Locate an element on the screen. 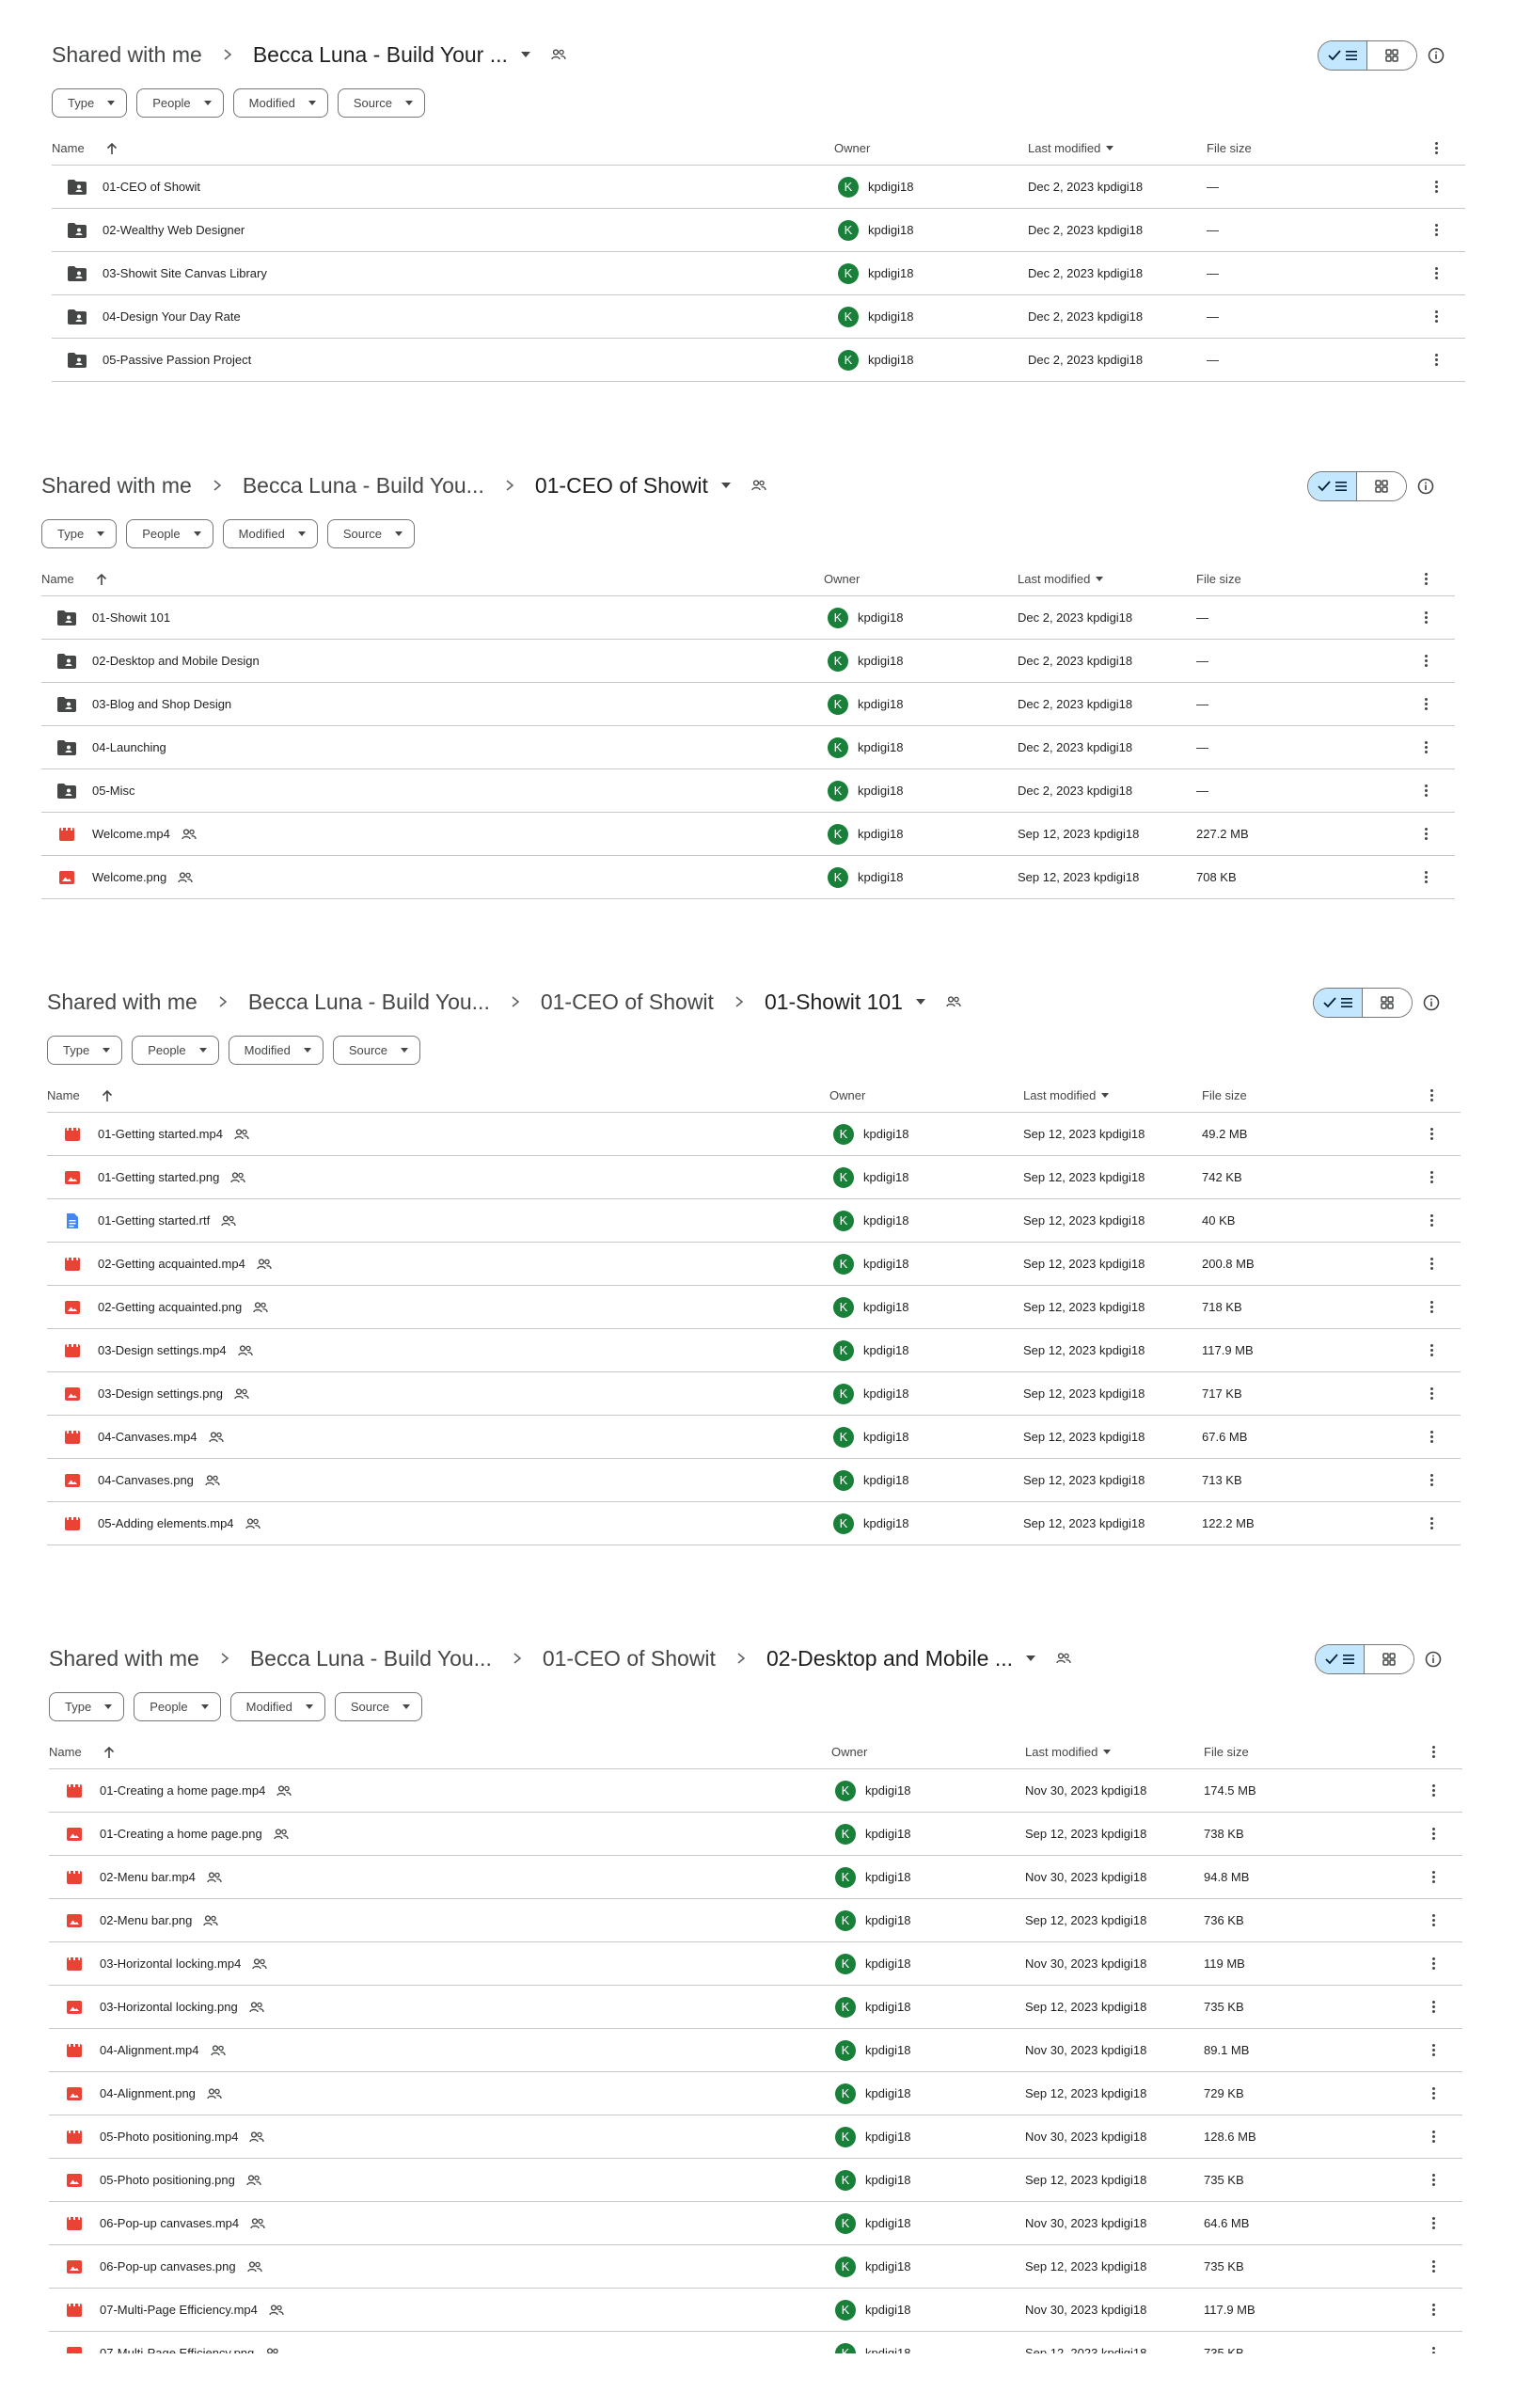 This screenshot has width=1516, height=2408. file-name: 05-Passive Passion Project is located at coordinates (177, 360).